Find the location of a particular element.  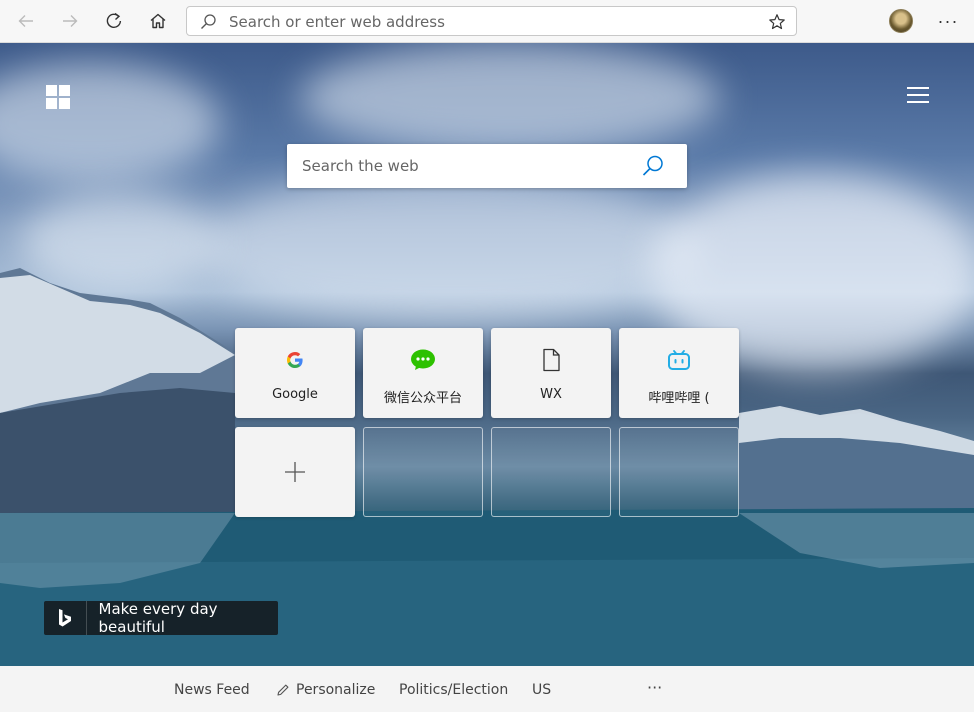

bing-banner-text: Make every day beautiful is located at coordinates (158, 618).